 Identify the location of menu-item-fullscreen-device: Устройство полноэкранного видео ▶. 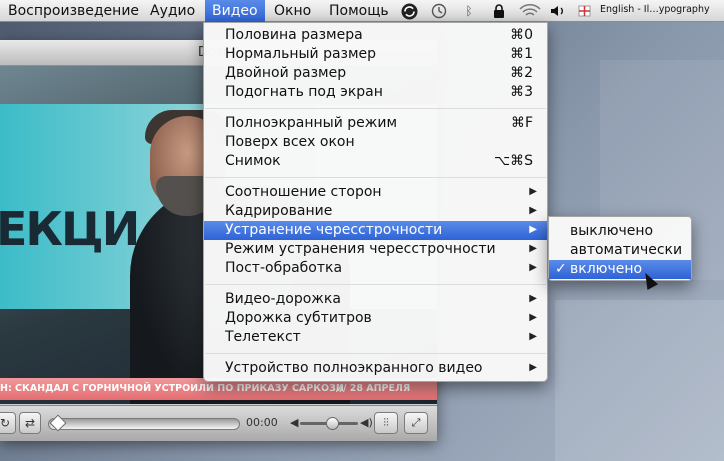
(375, 368).